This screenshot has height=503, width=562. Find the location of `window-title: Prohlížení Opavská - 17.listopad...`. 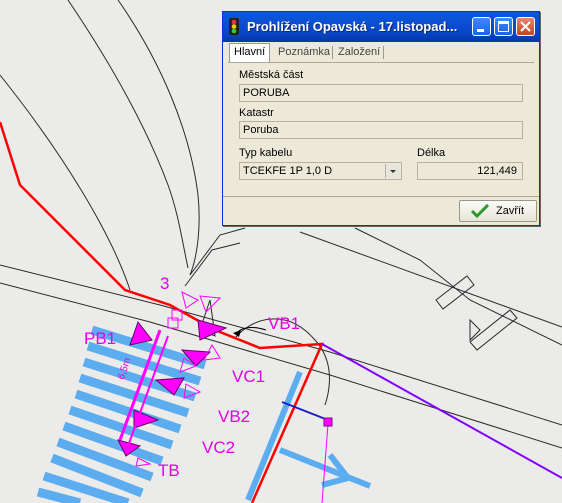

window-title: Prohlížení Opavská - 17.listopad... is located at coordinates (352, 26).